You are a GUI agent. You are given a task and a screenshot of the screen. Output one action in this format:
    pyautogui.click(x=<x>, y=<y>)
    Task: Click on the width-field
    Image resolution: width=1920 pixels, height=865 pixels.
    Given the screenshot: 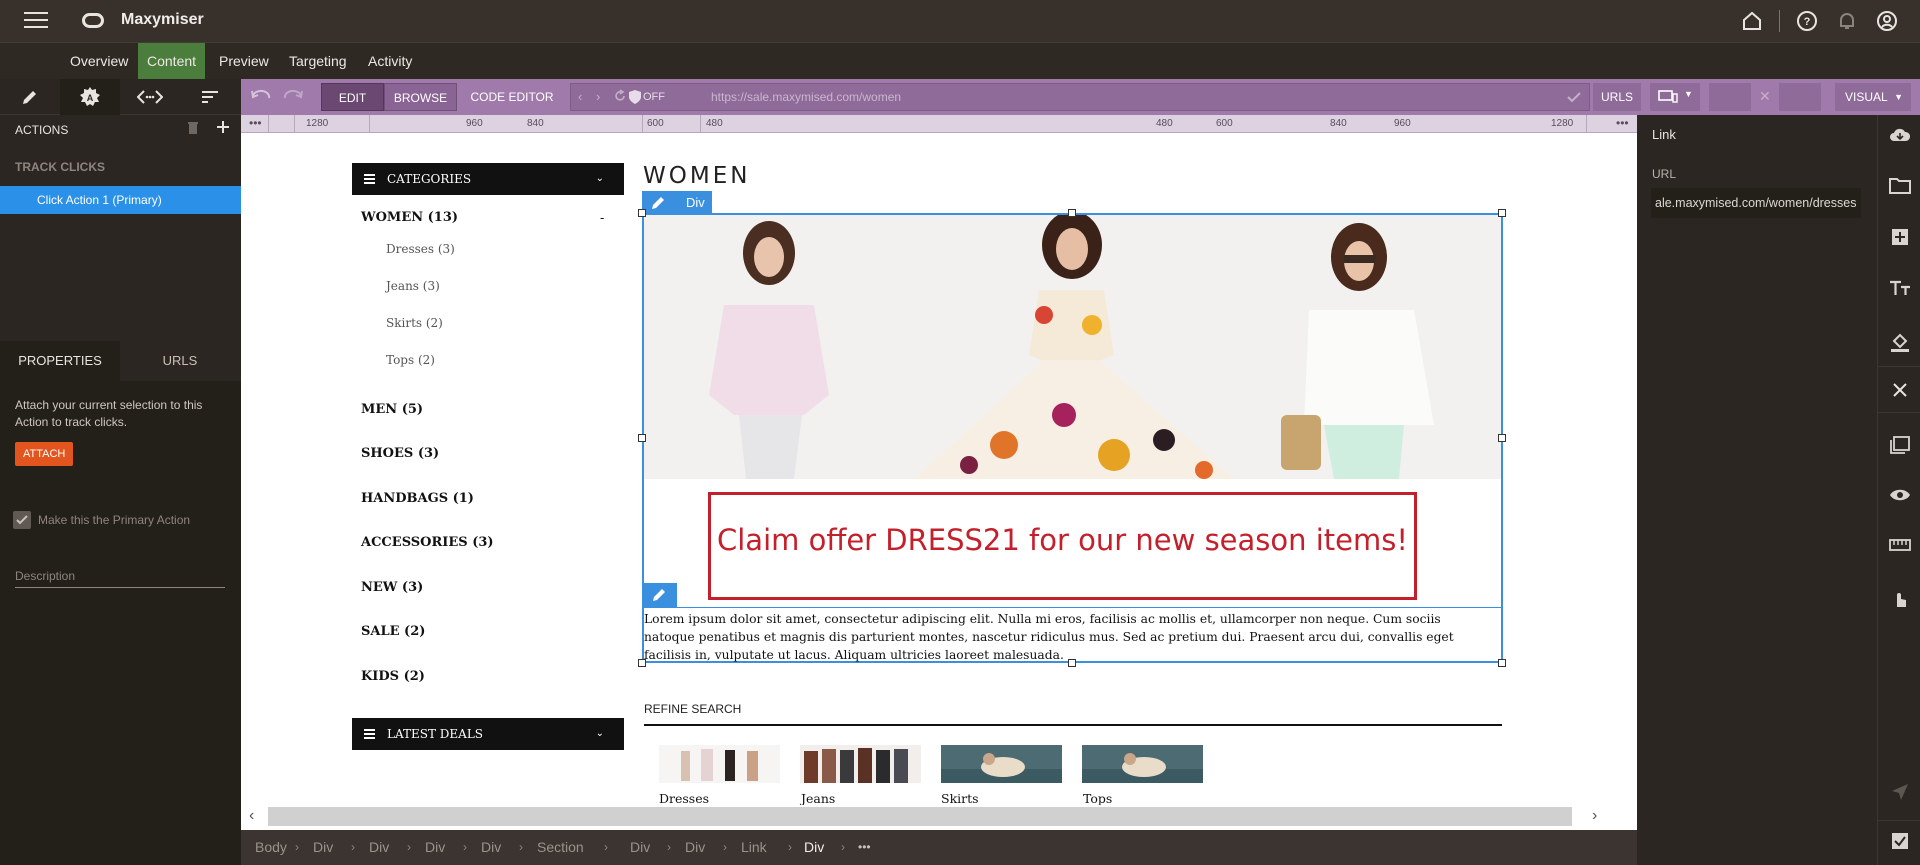 What is the action you would take?
    pyautogui.click(x=1730, y=97)
    